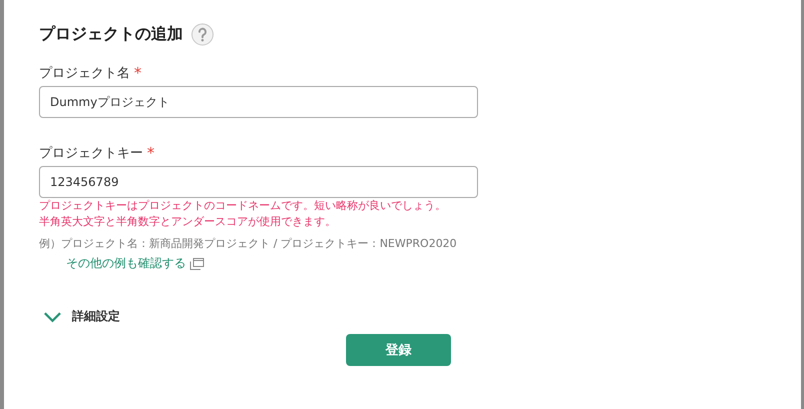  What do you see at coordinates (248, 244) in the screenshot?
I see `example-text: 例）プロジェクト名：新商品開発プロジェクト / プロジェクトキー：NEWPRO2020` at bounding box center [248, 244].